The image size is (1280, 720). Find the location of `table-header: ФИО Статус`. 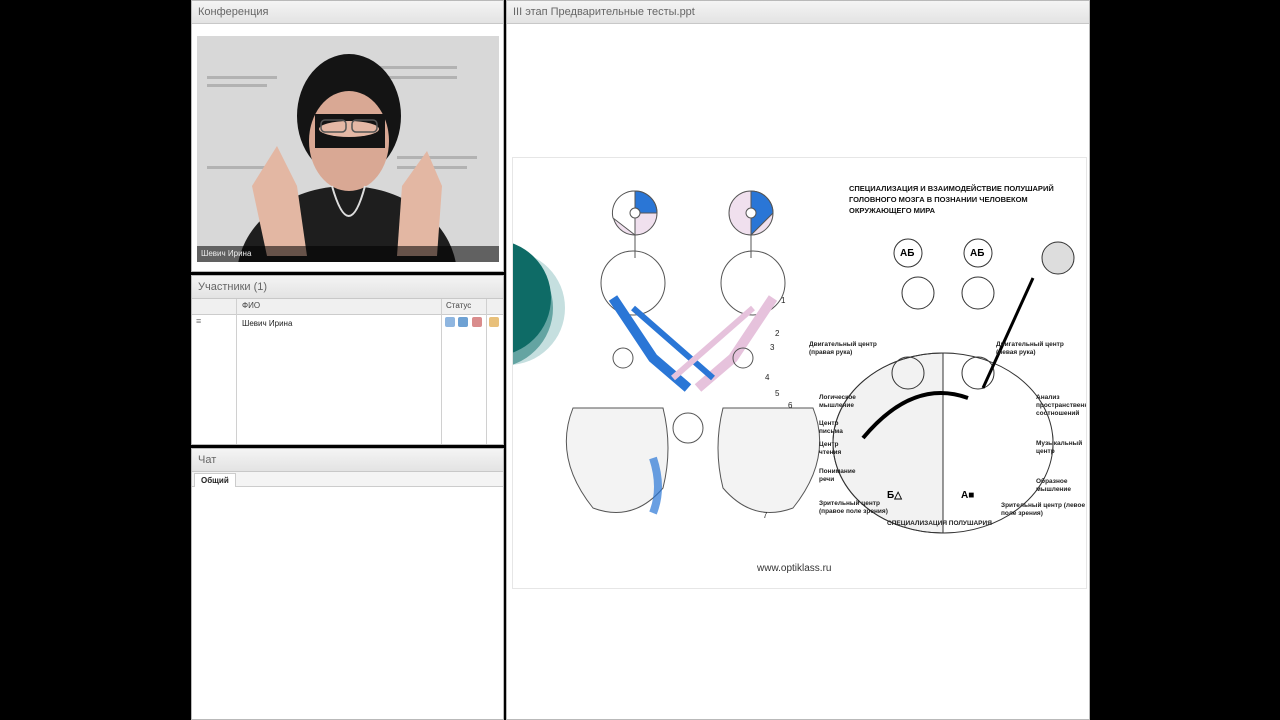

table-header: ФИО Статус is located at coordinates (347, 307).